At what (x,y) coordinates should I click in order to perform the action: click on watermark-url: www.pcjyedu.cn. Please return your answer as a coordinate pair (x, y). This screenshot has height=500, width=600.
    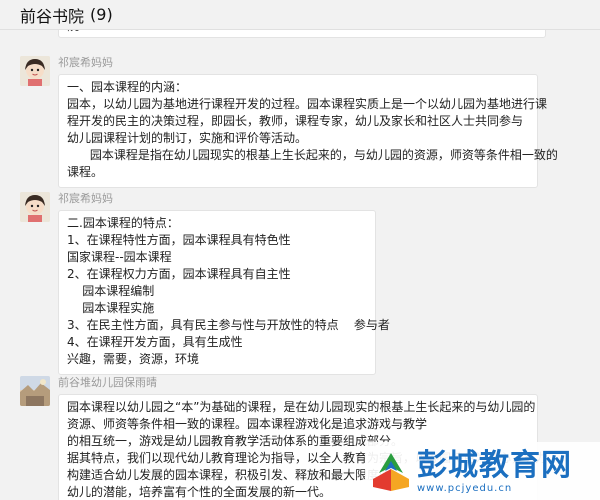
    Looking at the image, I should click on (465, 488).